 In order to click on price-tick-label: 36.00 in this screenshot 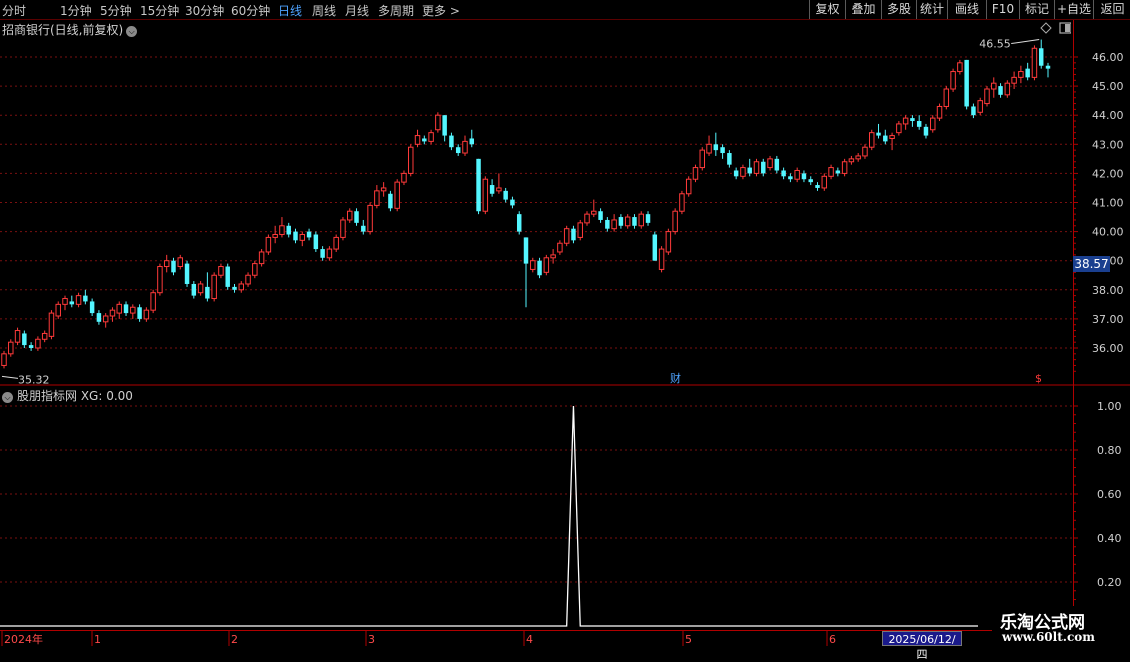, I will do `click(1108, 348)`.